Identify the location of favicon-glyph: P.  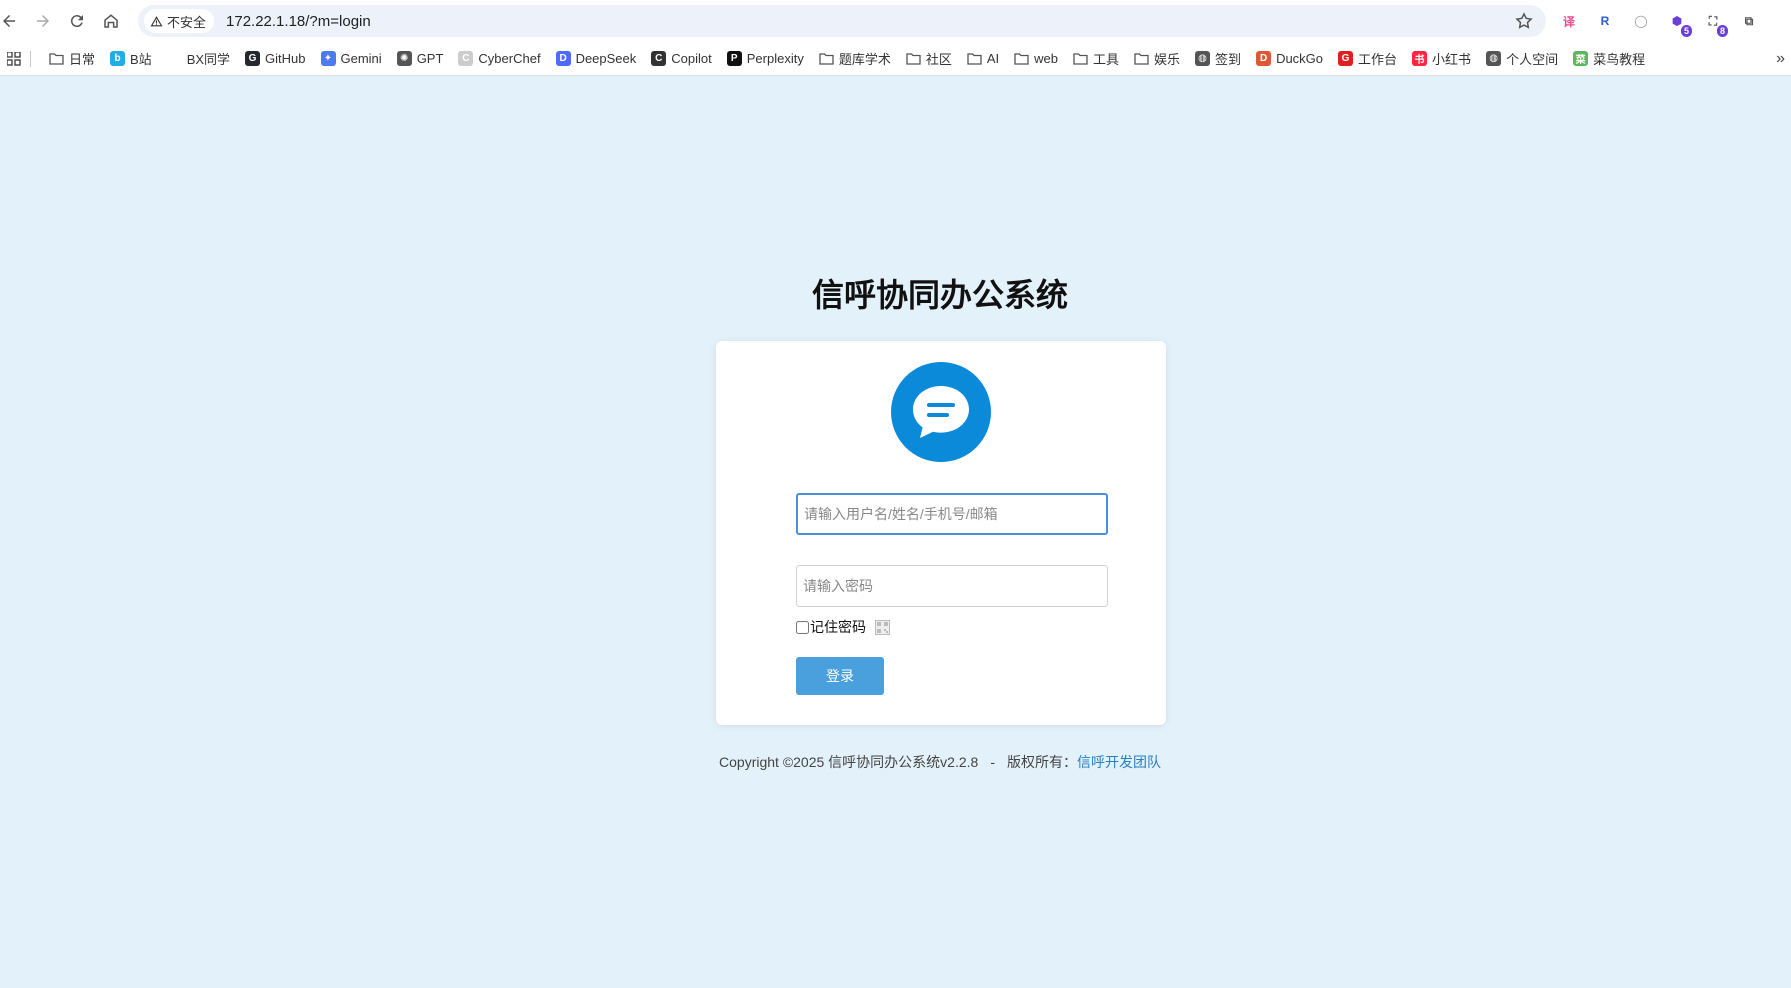
(734, 58).